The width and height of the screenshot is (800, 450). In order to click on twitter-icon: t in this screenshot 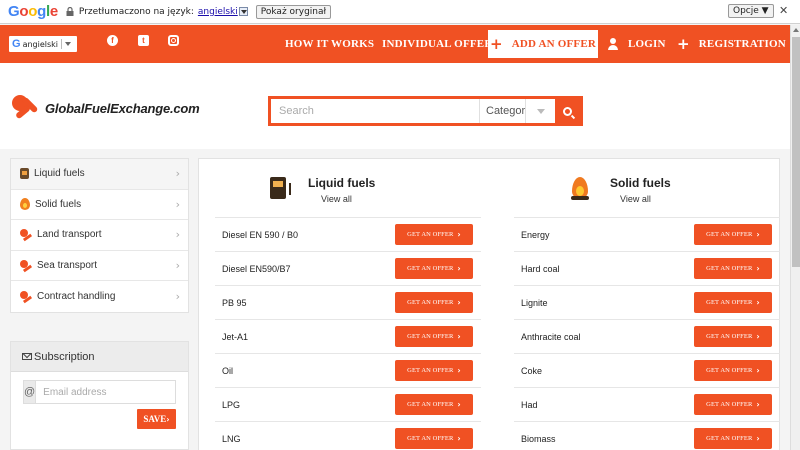, I will do `click(143, 40)`.